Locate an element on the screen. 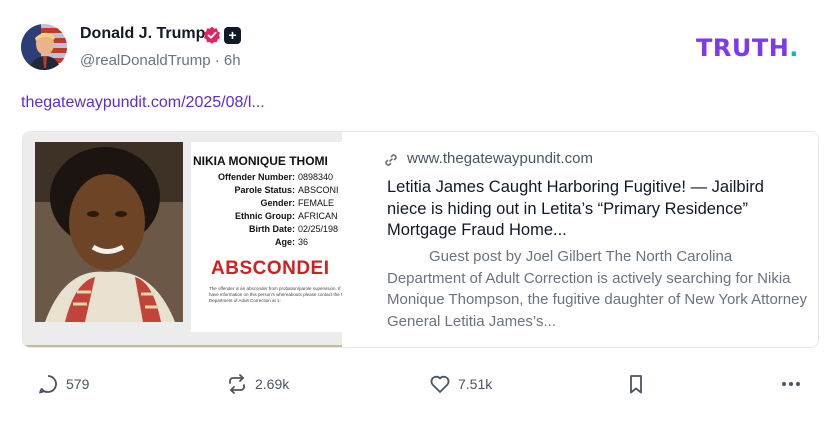 This screenshot has height=424, width=840. retruth-button: 2.69k is located at coordinates (257, 384).